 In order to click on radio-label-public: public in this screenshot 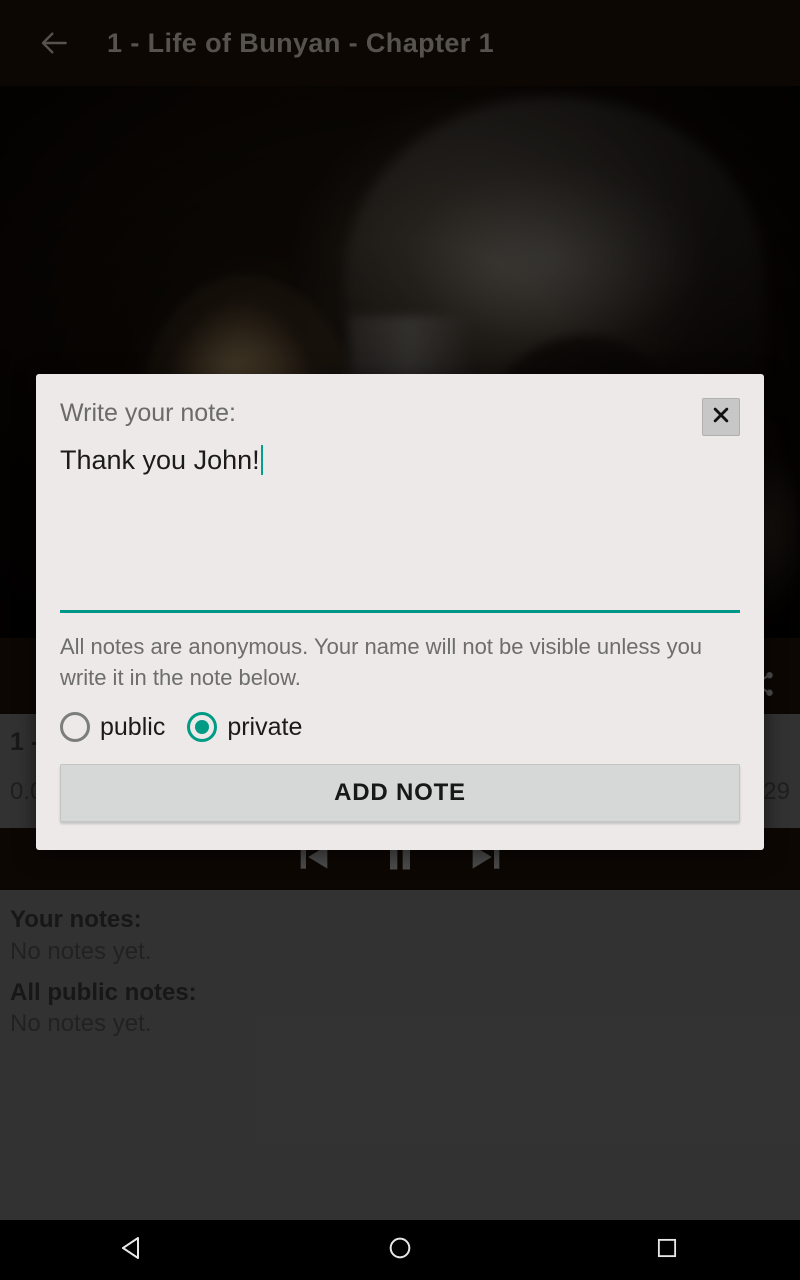, I will do `click(133, 726)`.